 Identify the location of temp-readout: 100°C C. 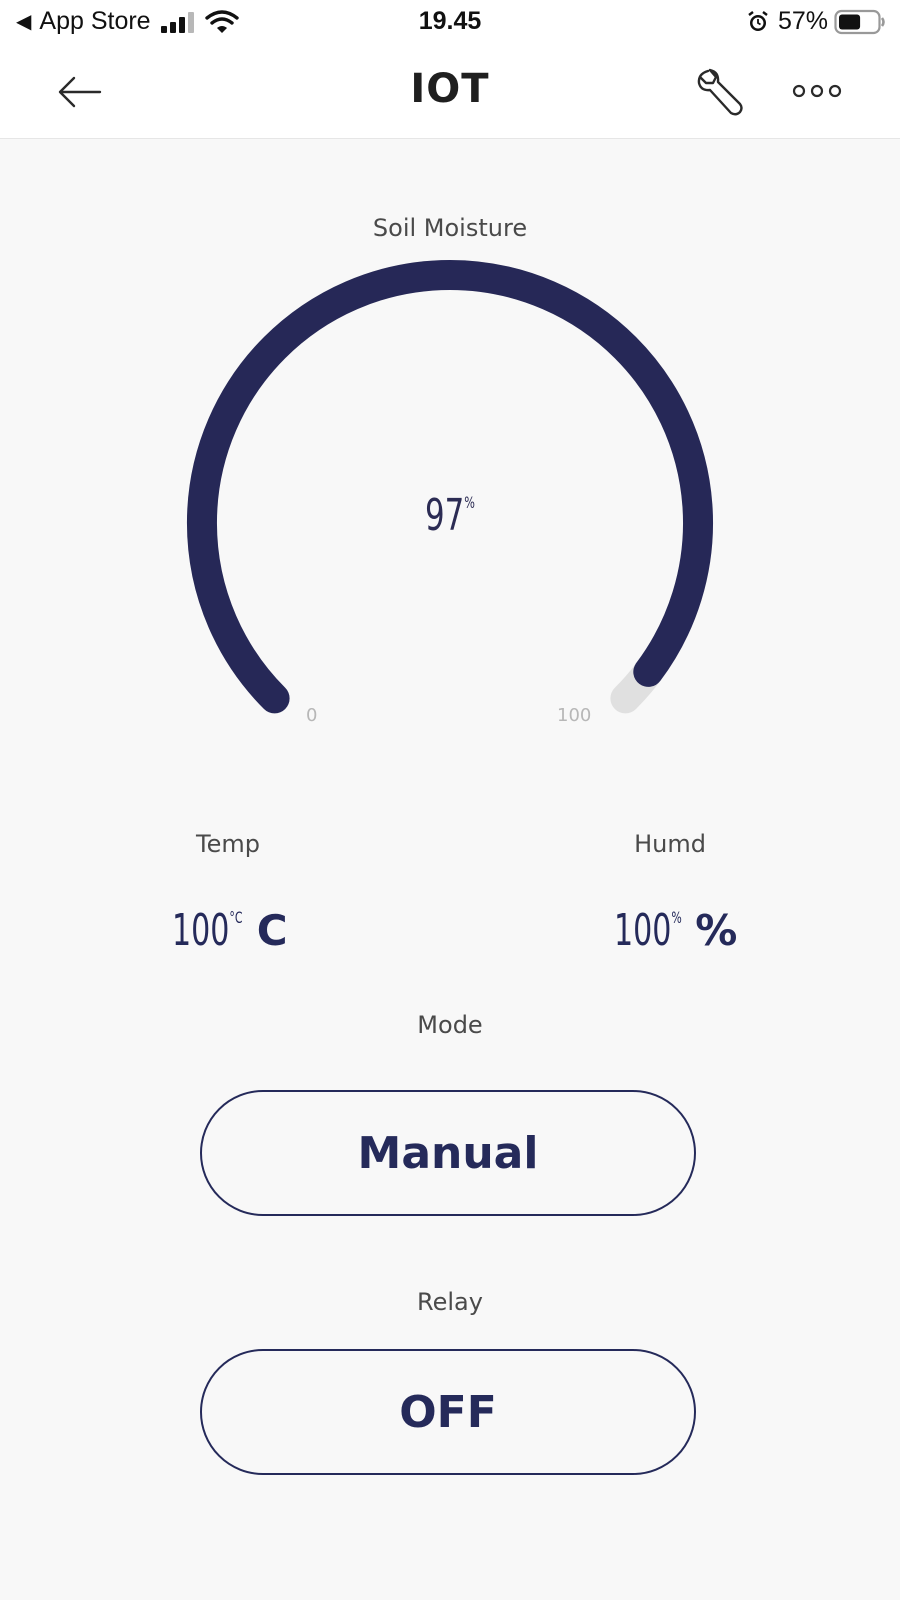
(230, 930).